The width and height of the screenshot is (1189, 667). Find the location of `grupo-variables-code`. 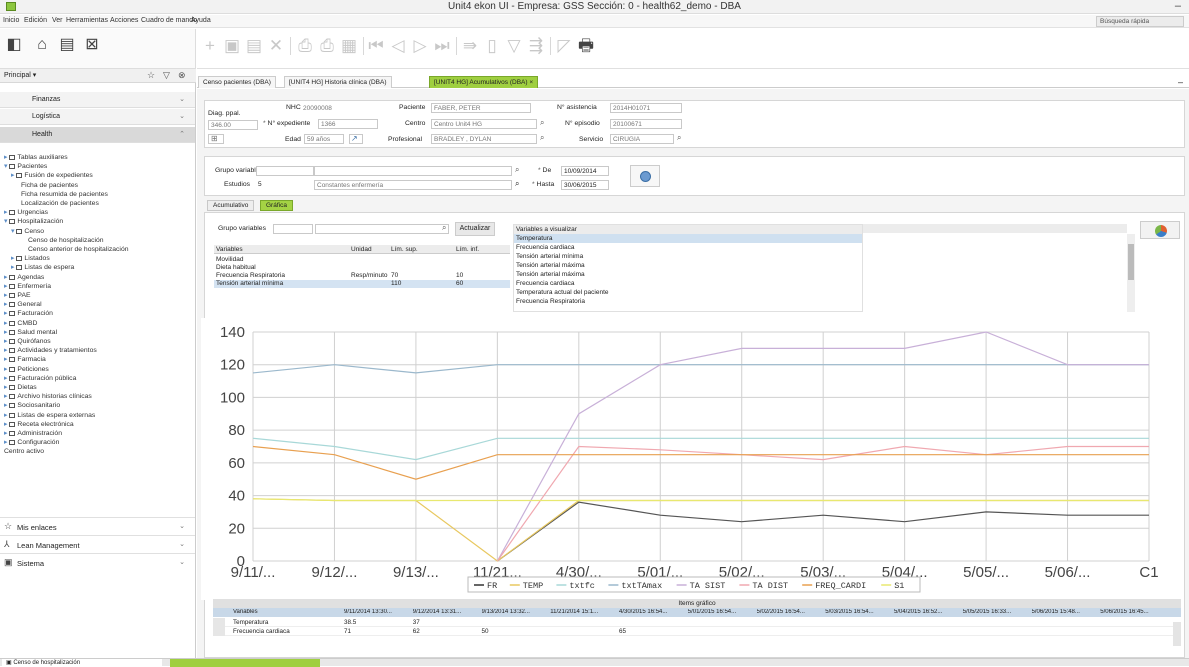

grupo-variables-code is located at coordinates (285, 171).